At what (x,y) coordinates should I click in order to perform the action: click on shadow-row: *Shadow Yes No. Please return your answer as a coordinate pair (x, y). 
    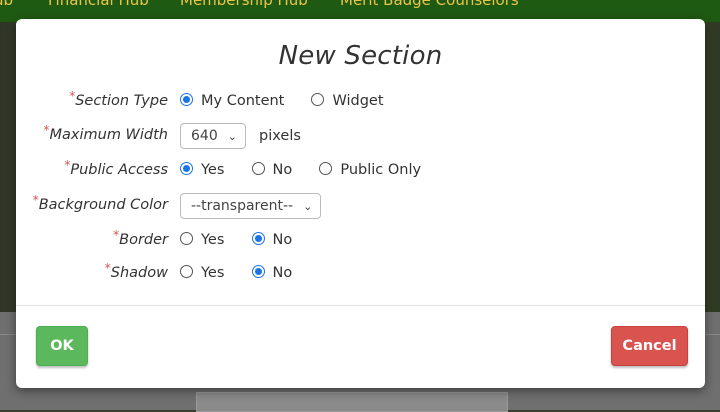
    Looking at the image, I should click on (360, 273).